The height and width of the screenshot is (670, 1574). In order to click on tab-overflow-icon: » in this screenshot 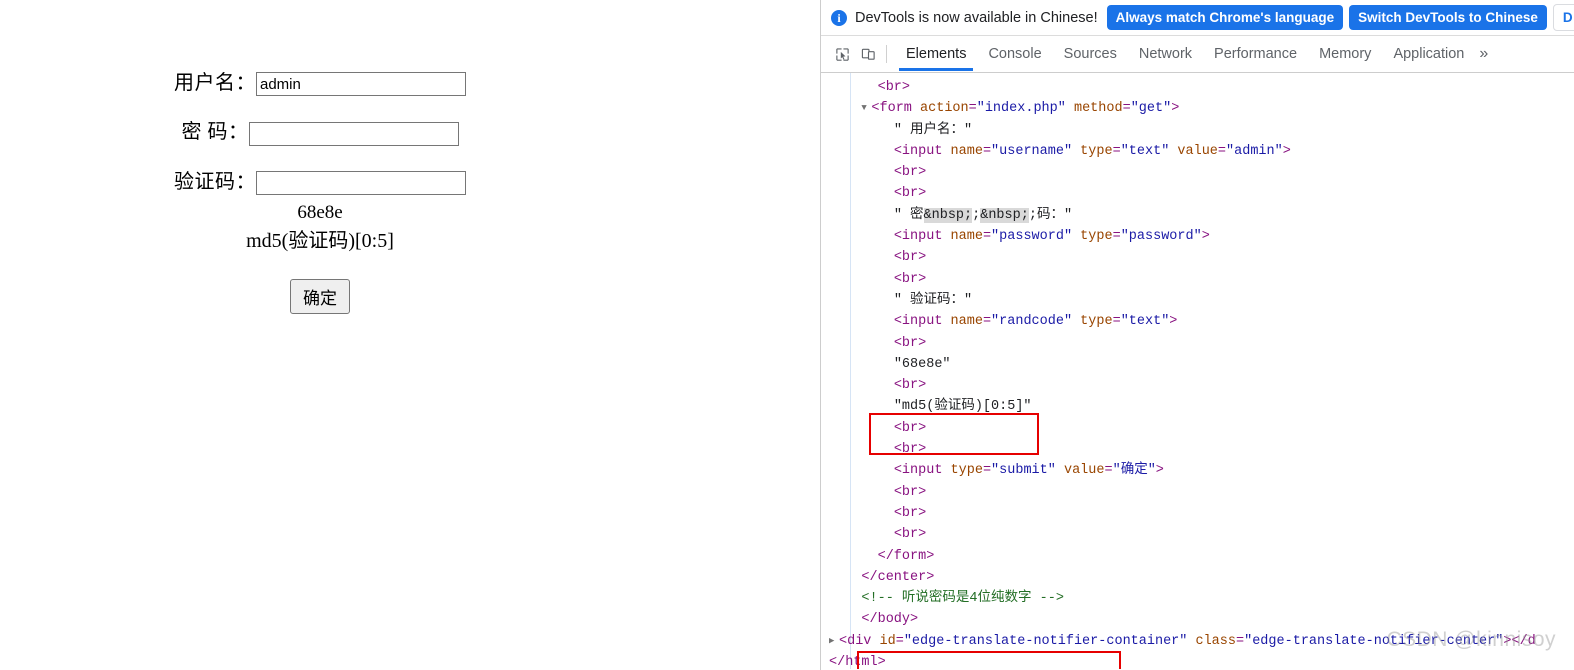, I will do `click(1483, 54)`.